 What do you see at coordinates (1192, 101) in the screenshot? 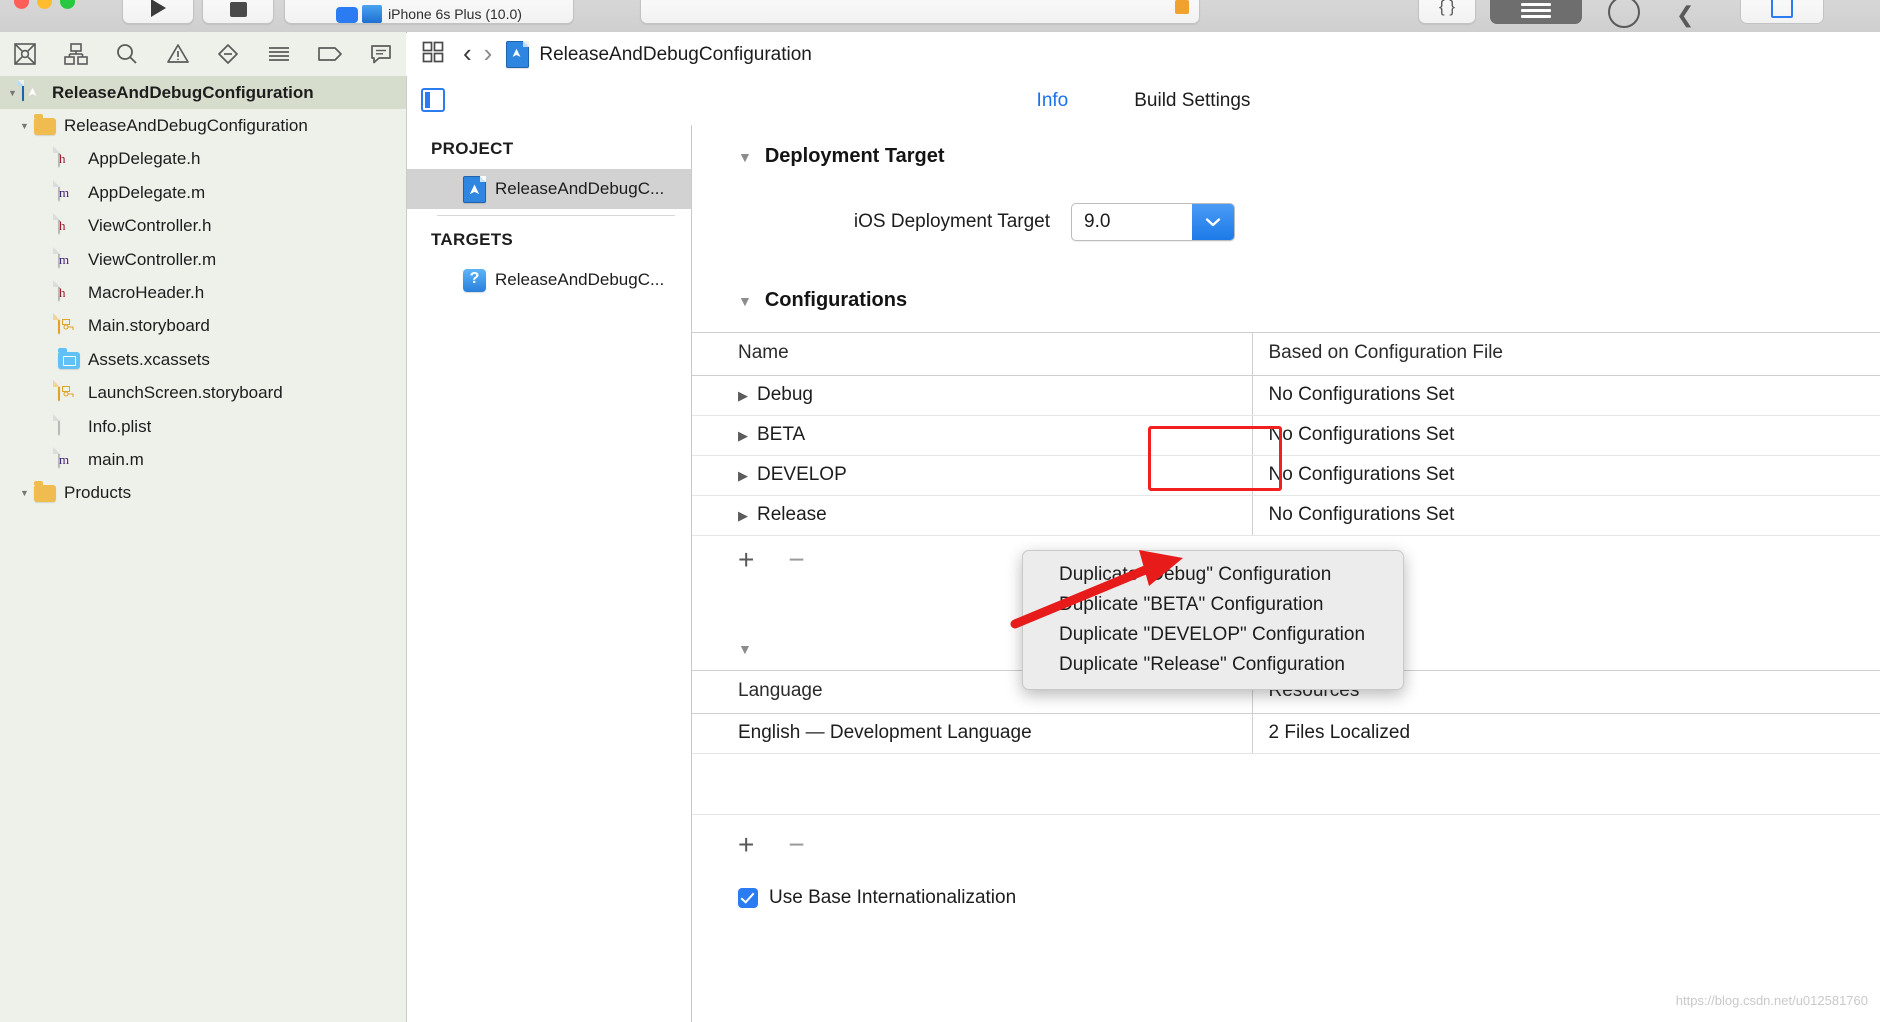
I see `tab-build-settings: Build Settings` at bounding box center [1192, 101].